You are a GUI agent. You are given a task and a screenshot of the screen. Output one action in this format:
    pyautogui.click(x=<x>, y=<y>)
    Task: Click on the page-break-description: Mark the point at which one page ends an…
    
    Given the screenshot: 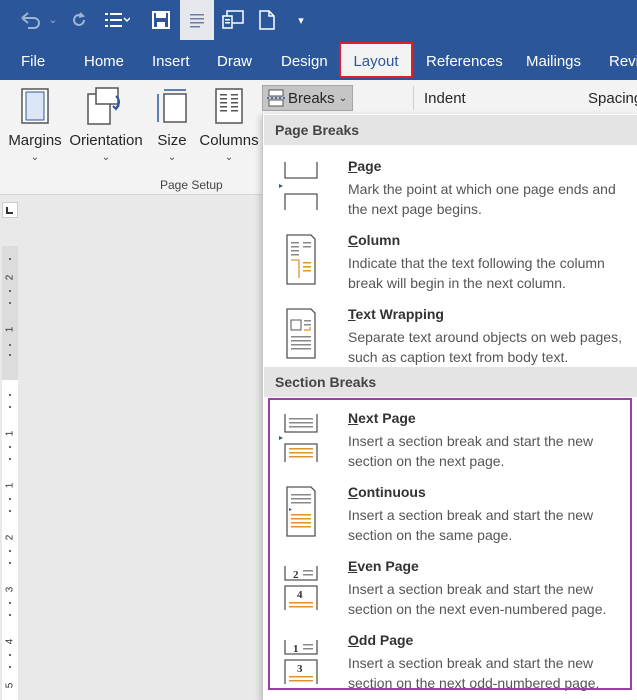 What is the action you would take?
    pyautogui.click(x=482, y=199)
    